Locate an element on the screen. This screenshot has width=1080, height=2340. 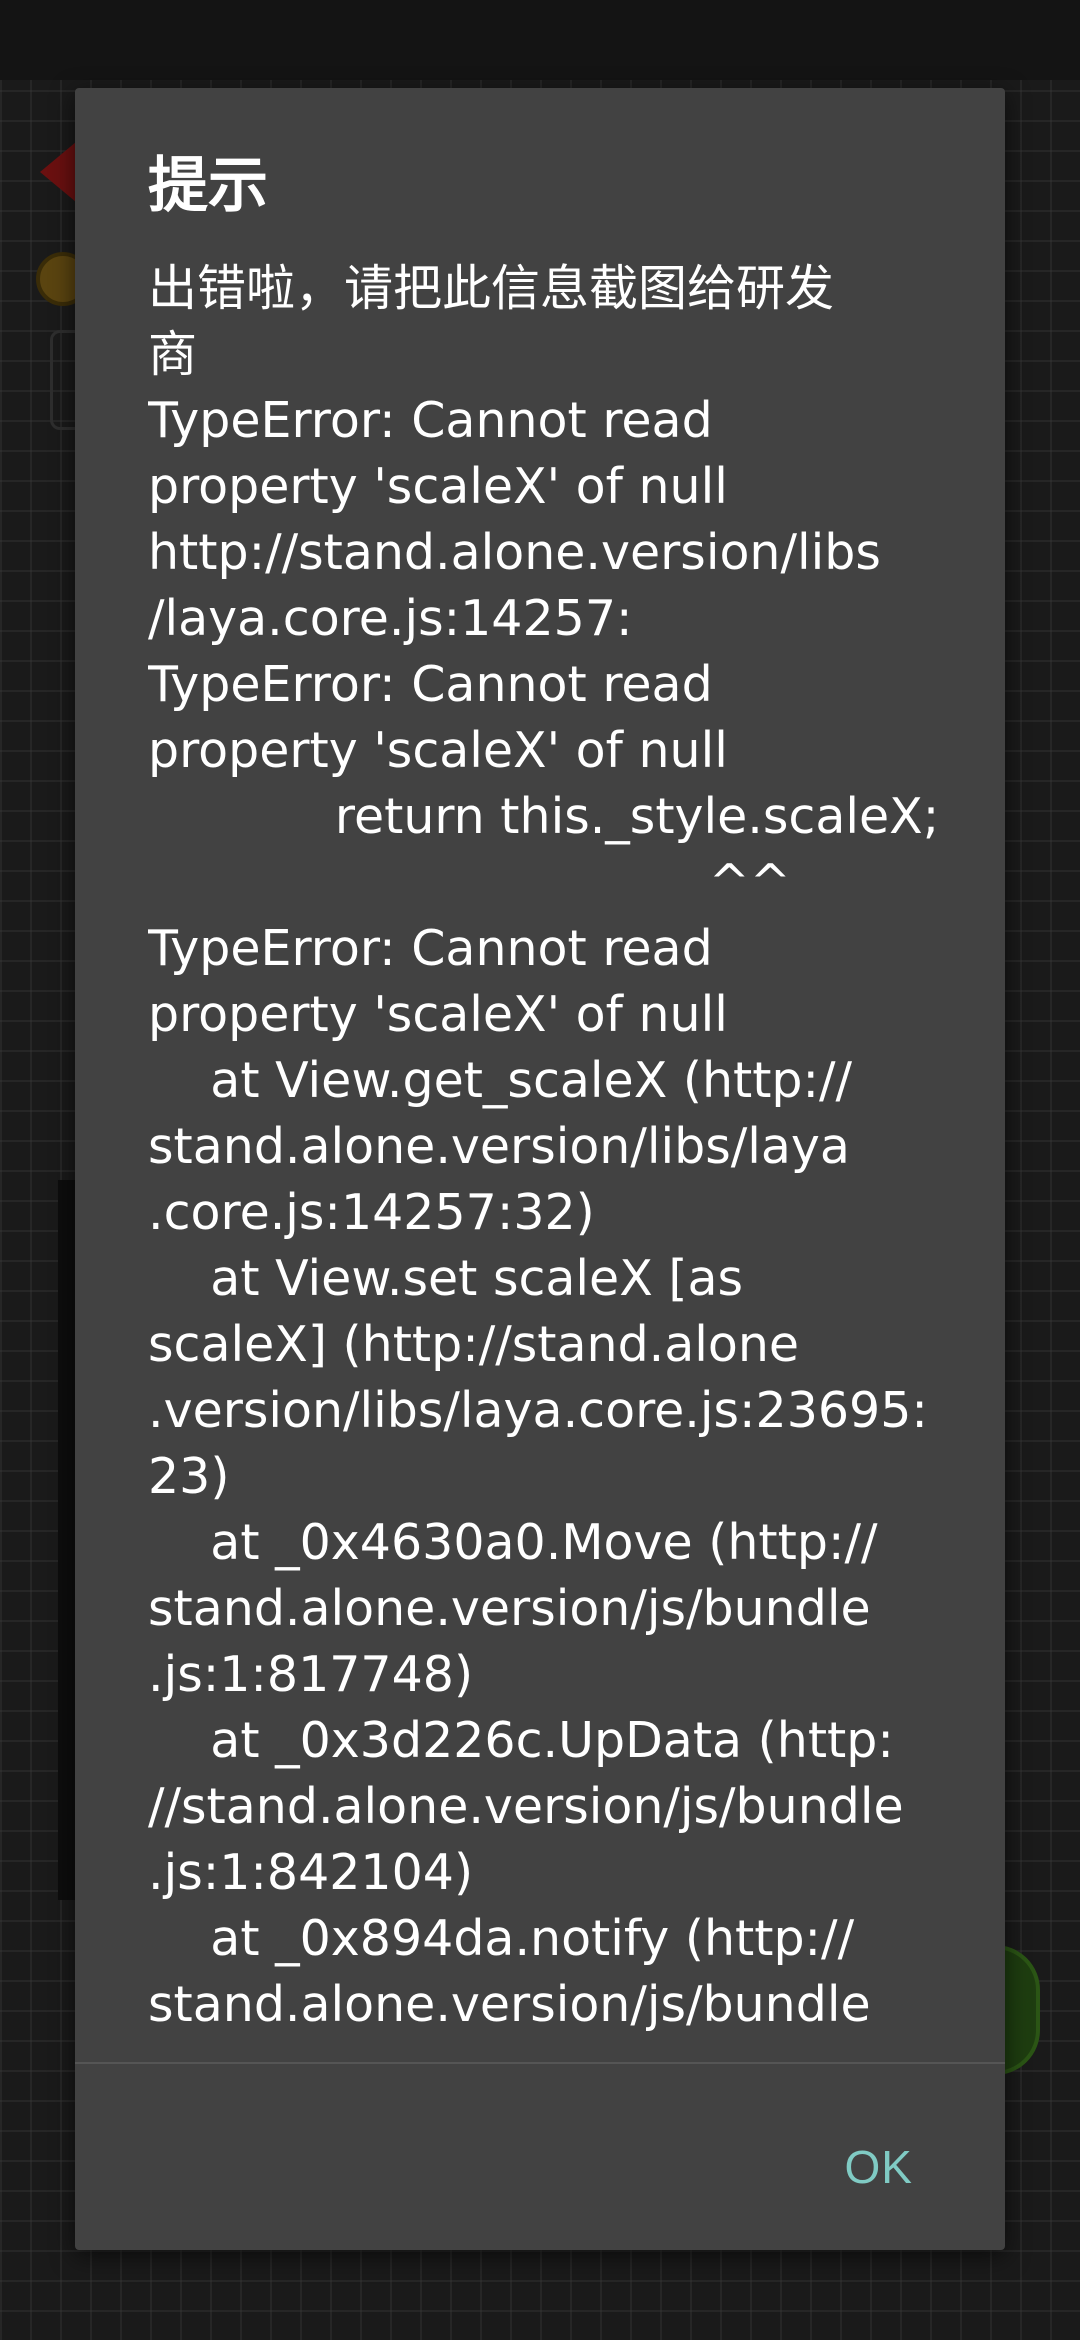
ok-button: OK is located at coordinates (879, 2167).